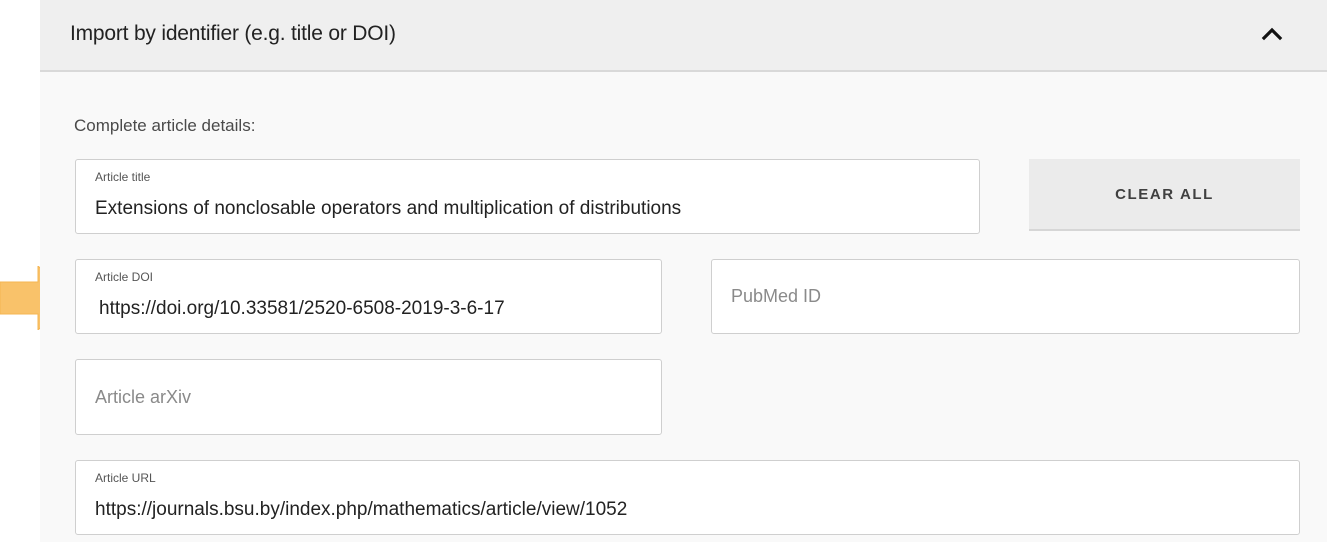 This screenshot has width=1327, height=542. I want to click on pubmed-id-placeholder: PubMed ID, so click(776, 296).